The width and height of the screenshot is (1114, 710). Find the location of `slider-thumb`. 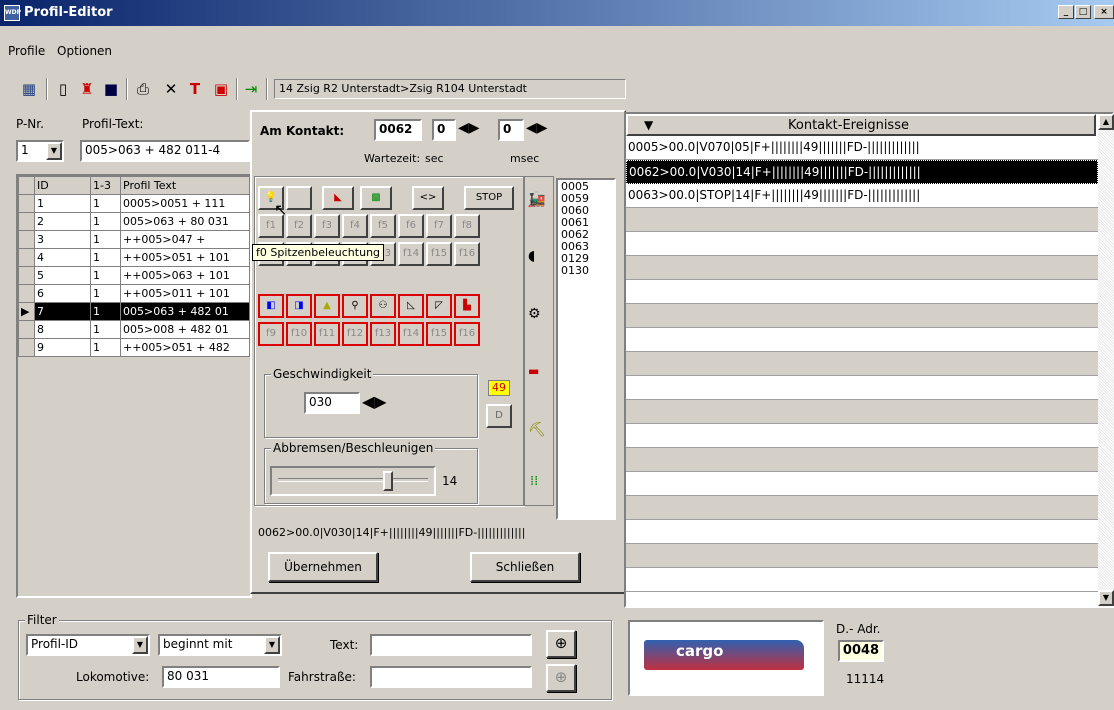

slider-thumb is located at coordinates (388, 481).